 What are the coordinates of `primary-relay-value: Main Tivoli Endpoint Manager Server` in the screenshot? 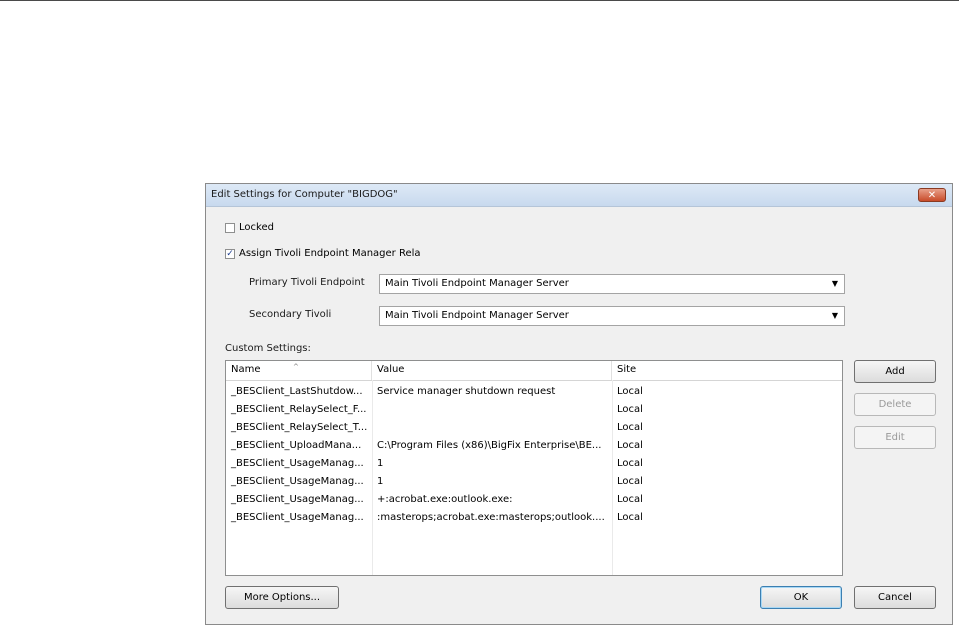 It's located at (477, 283).